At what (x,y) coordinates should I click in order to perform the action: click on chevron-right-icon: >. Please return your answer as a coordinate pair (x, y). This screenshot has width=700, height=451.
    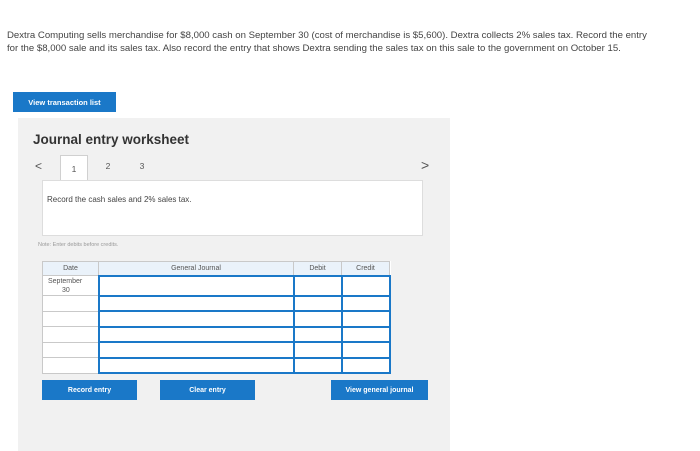
    Looking at the image, I should click on (425, 165).